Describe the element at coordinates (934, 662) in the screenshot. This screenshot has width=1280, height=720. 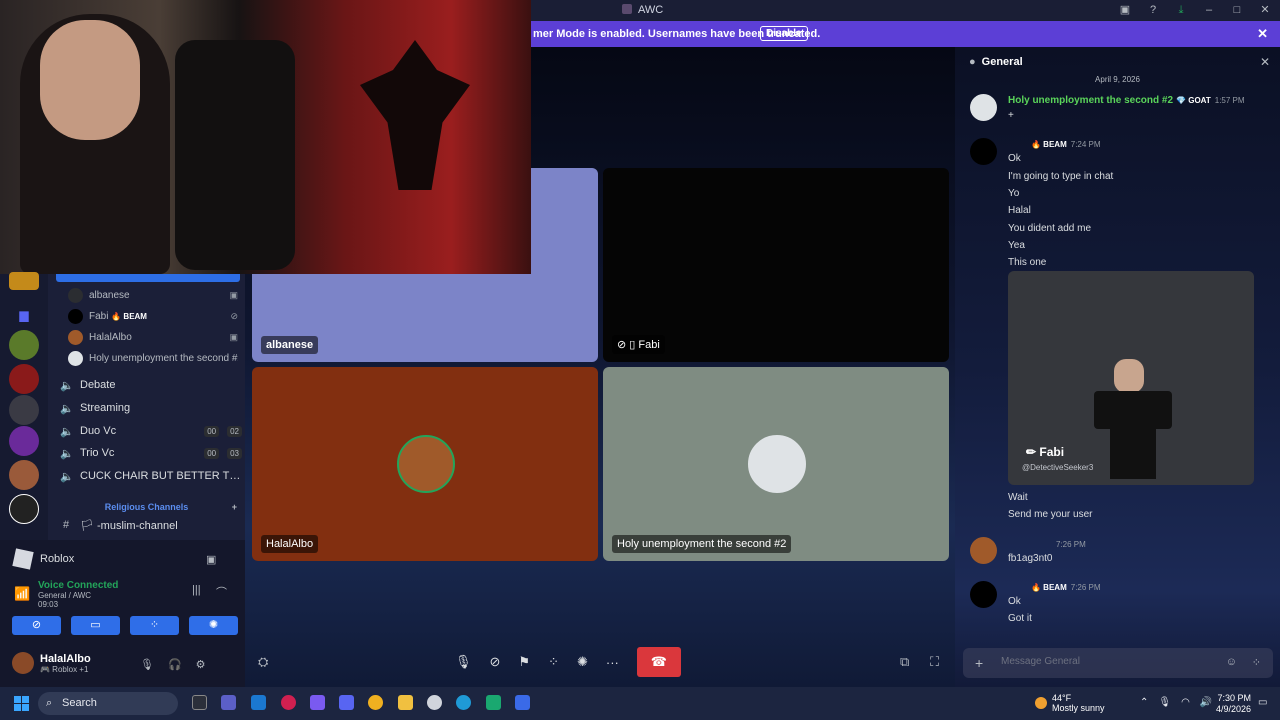
I see `fullscreen-icon: ⛶` at that location.